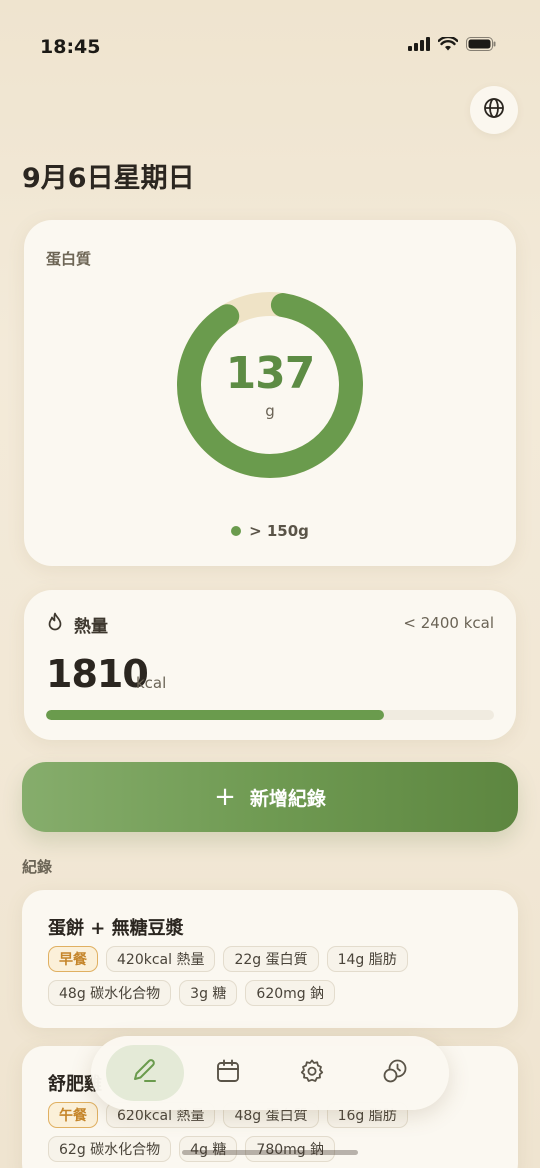 The height and width of the screenshot is (1168, 540). What do you see at coordinates (37, 867) in the screenshot?
I see `records-section-label: 紀錄` at bounding box center [37, 867].